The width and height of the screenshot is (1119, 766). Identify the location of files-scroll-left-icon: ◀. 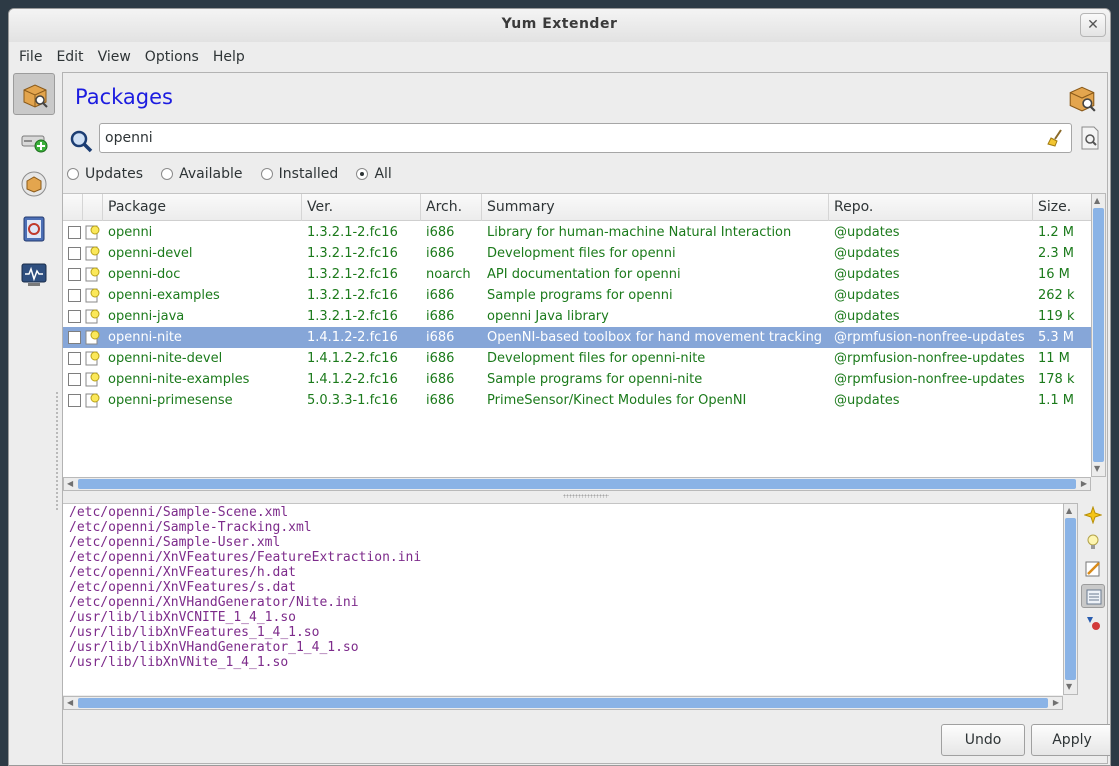
(70, 703).